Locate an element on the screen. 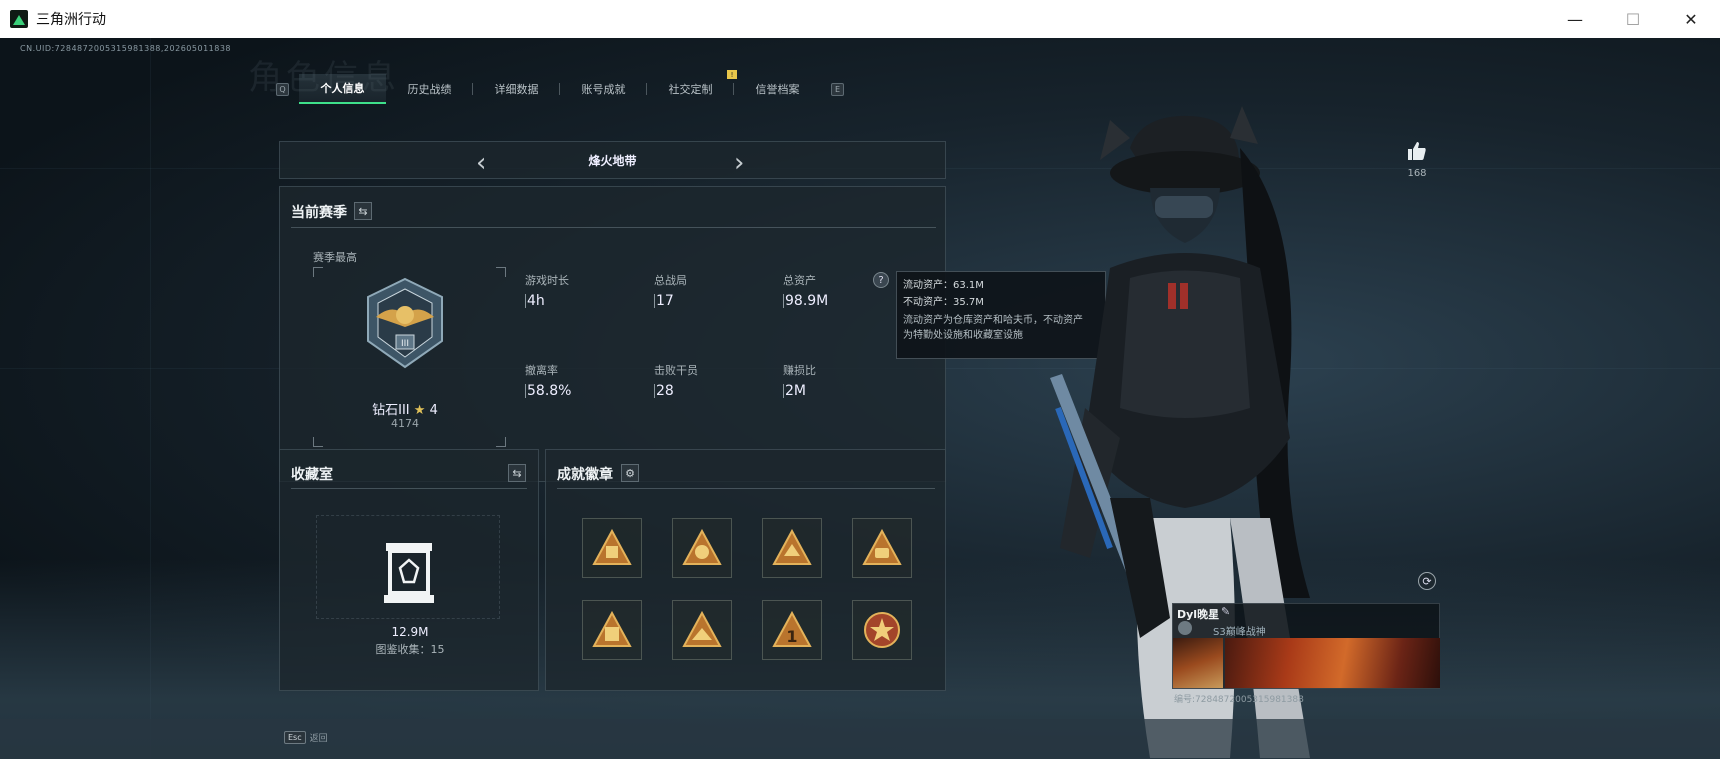  back-button: Esc 返回 is located at coordinates (306, 737).